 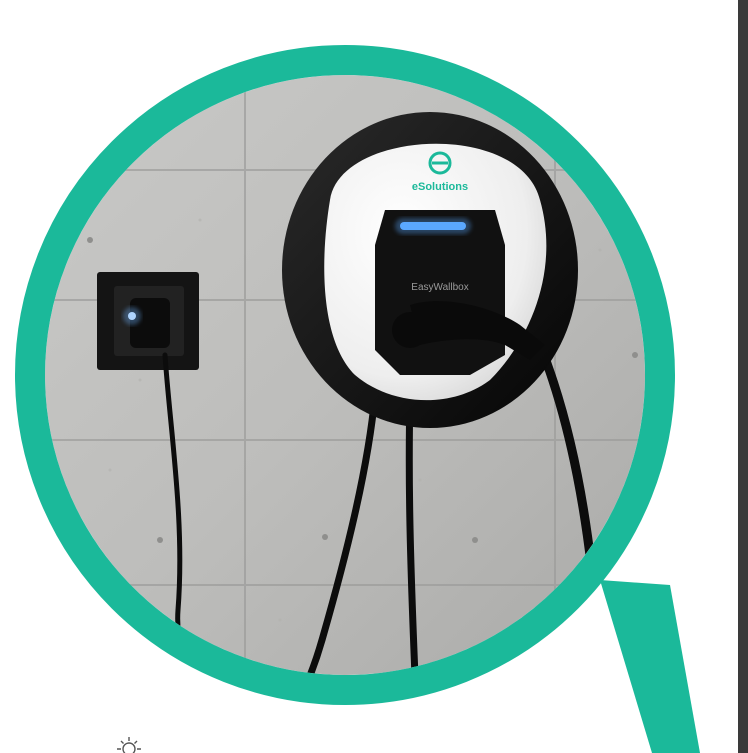 What do you see at coordinates (148, 321) in the screenshot?
I see `wall-socket-icon` at bounding box center [148, 321].